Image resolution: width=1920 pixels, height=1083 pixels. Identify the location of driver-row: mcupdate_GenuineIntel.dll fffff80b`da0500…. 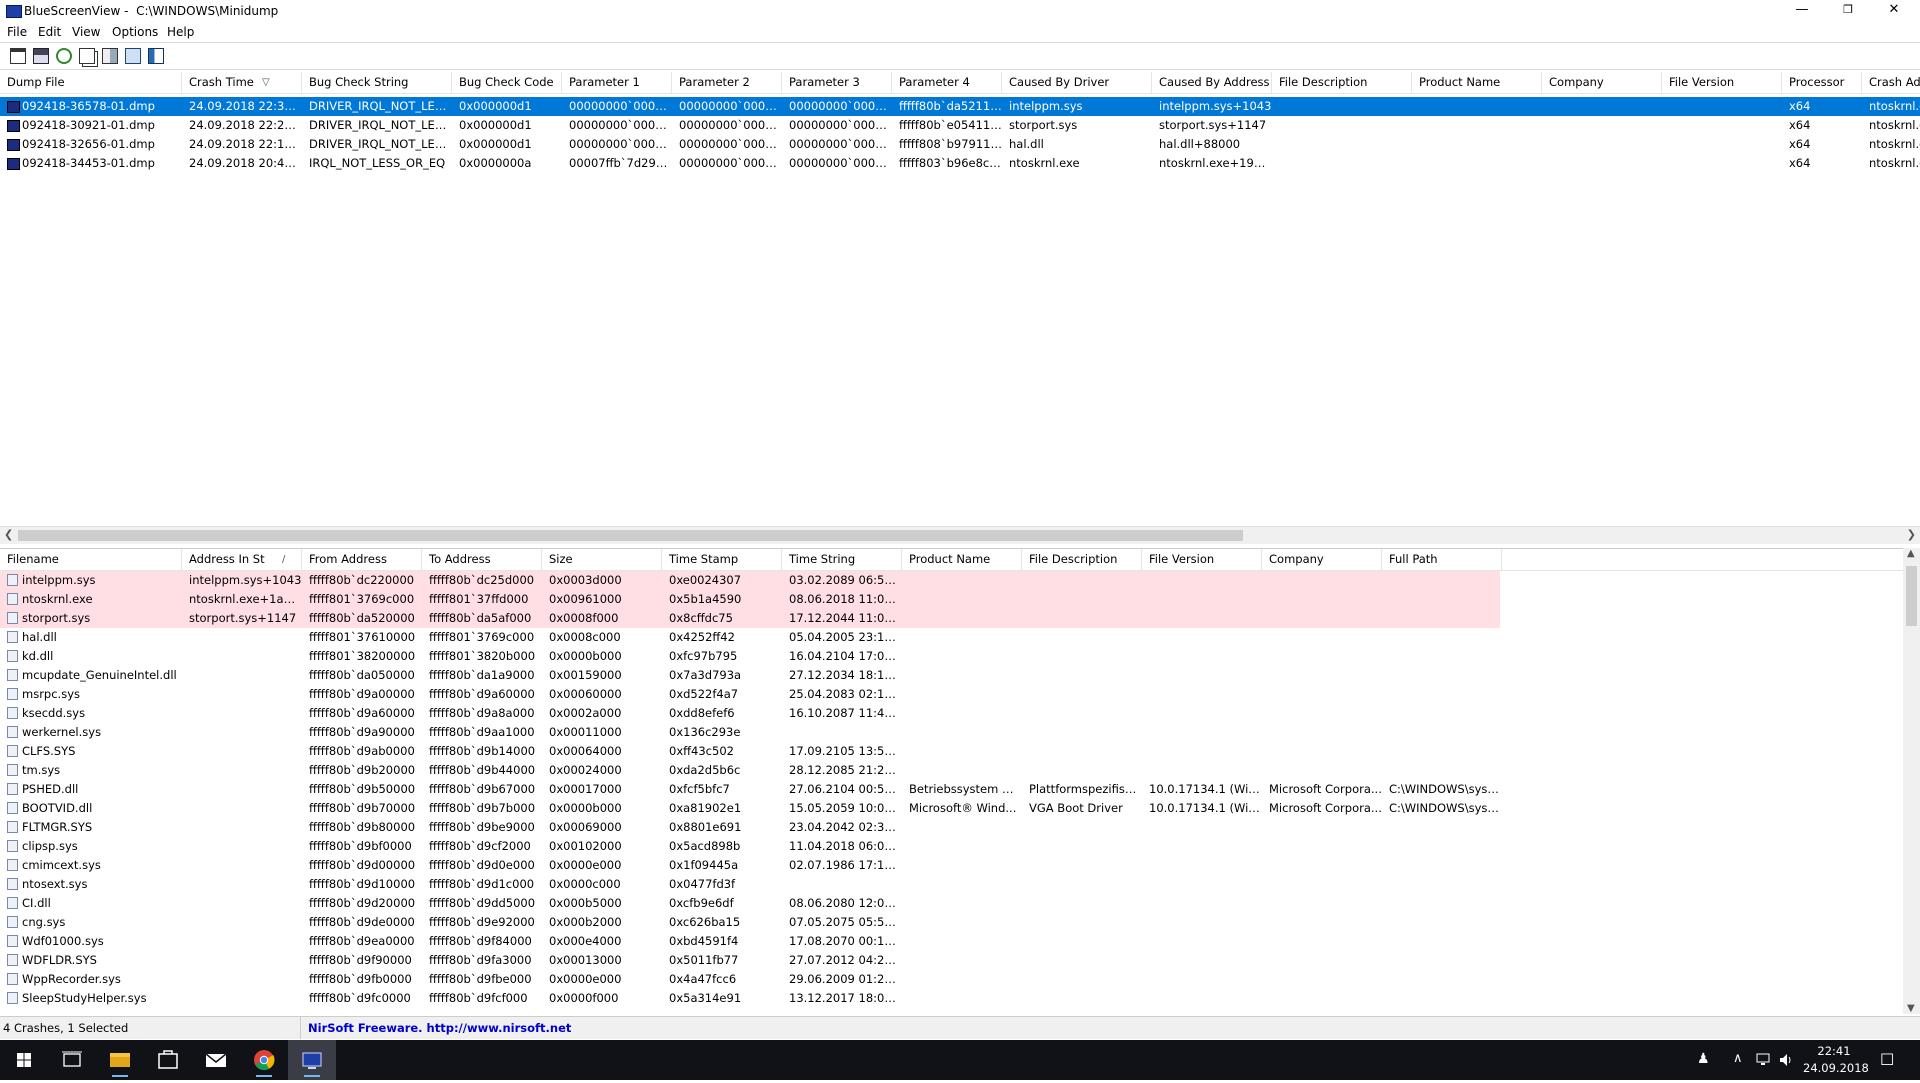
(951, 675).